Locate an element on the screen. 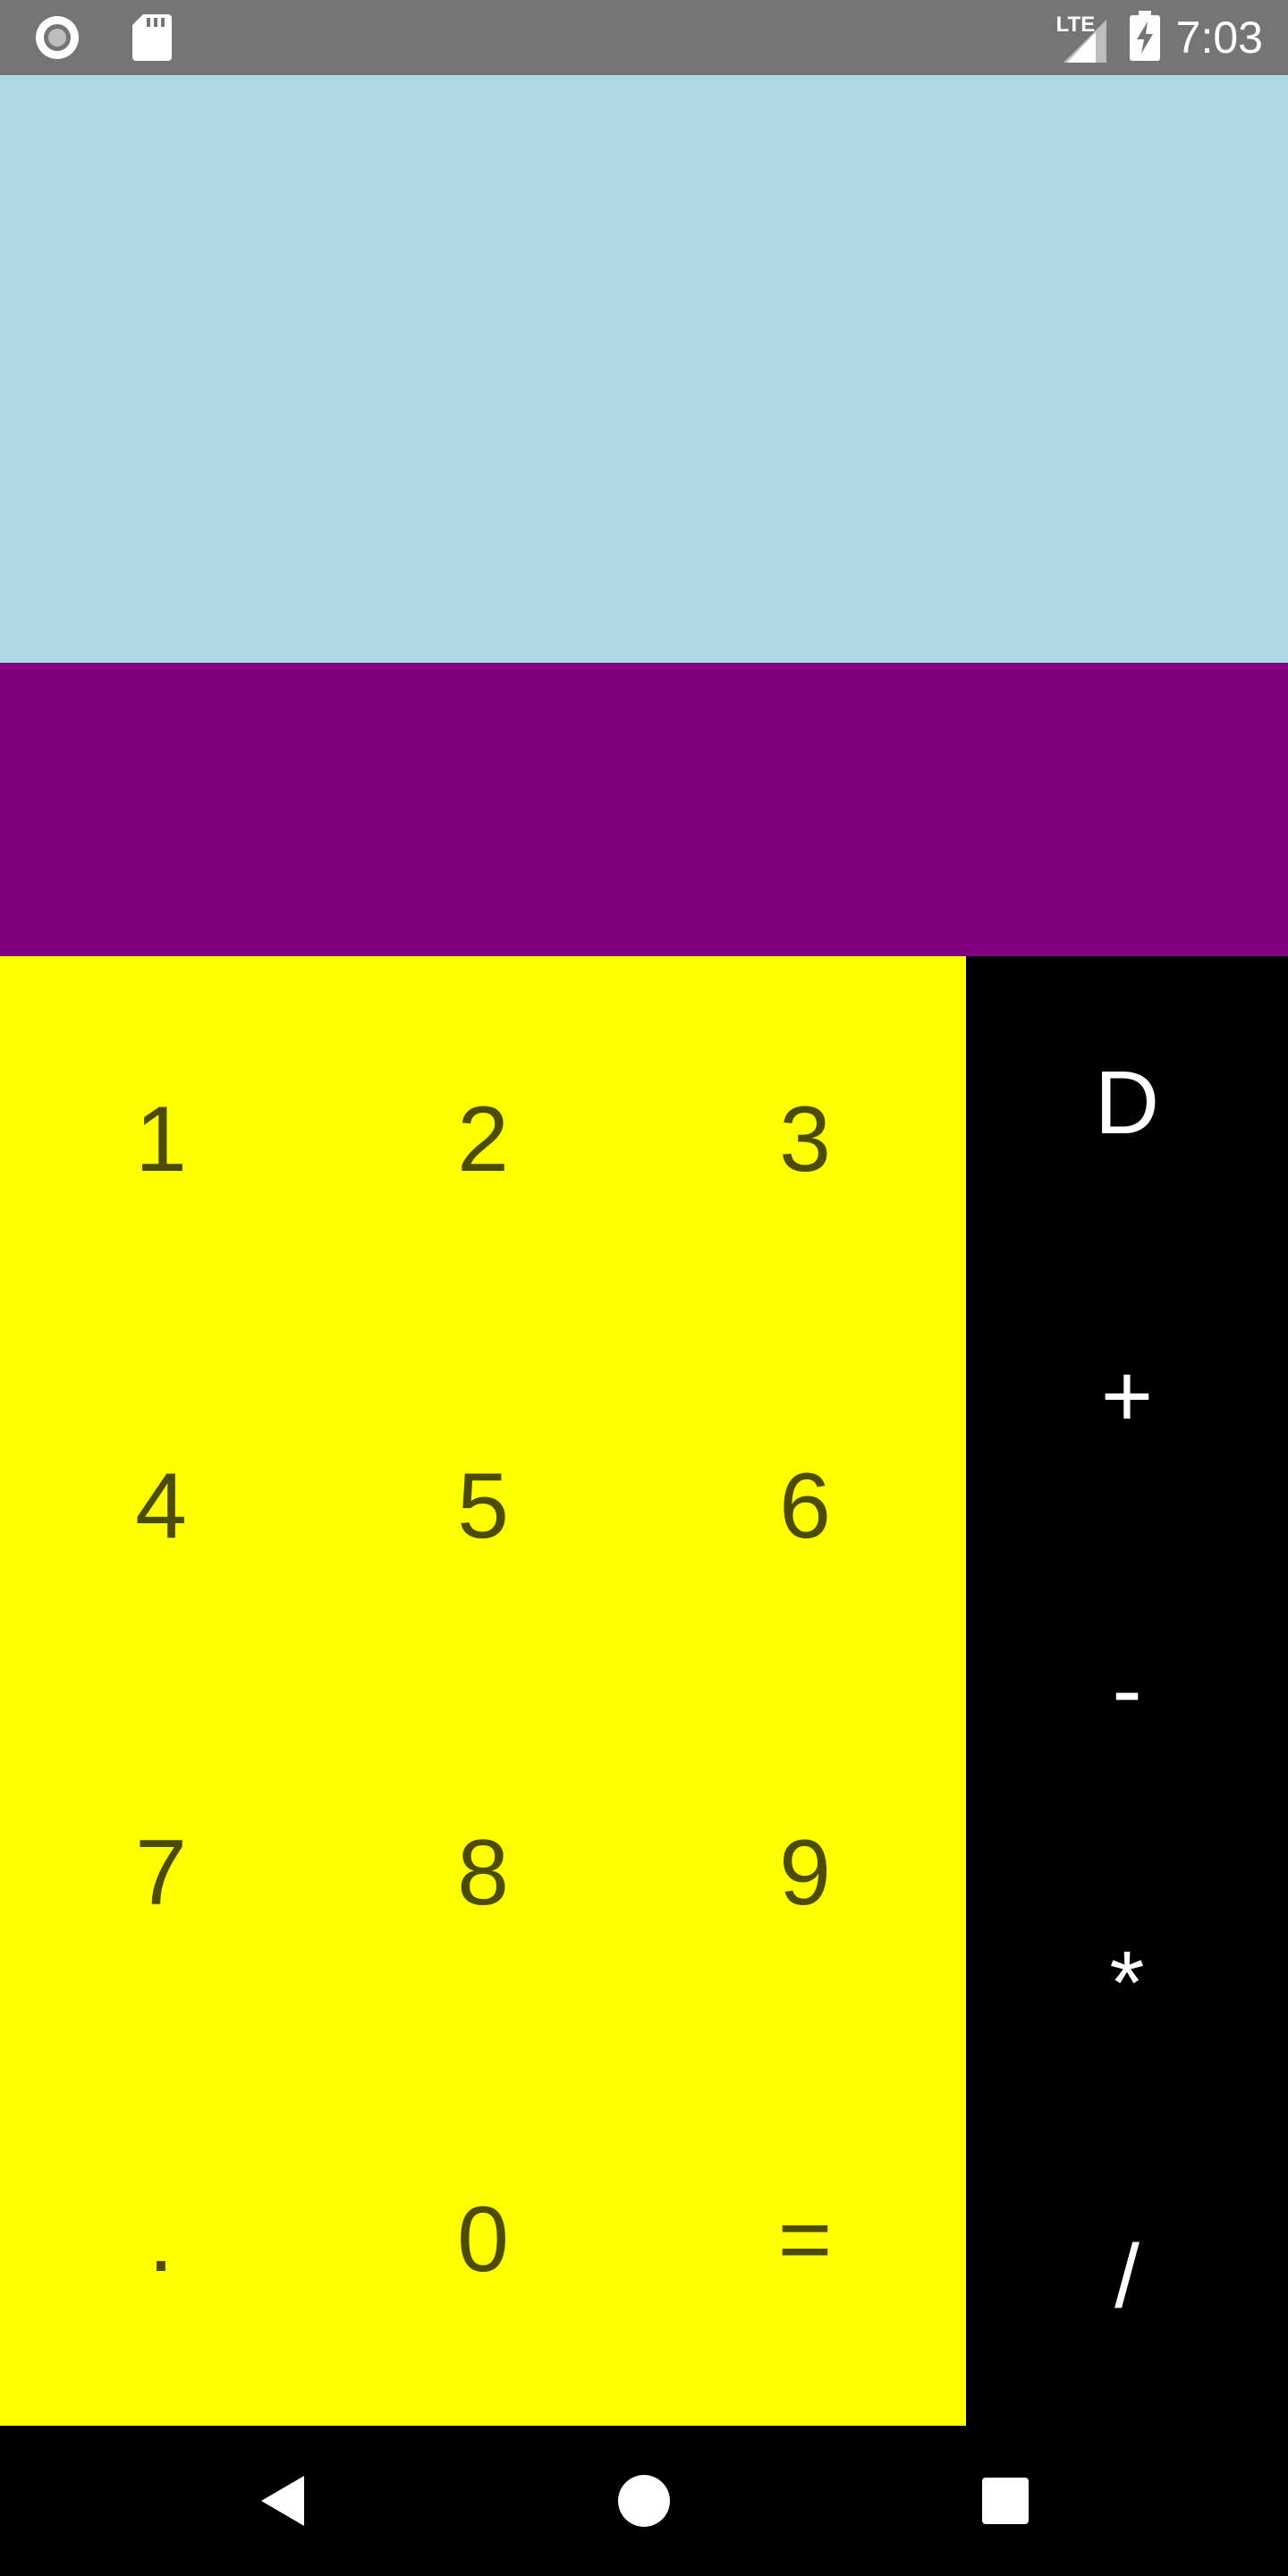 This screenshot has width=1288, height=2576. digit-3-button: 3 is located at coordinates (805, 1139).